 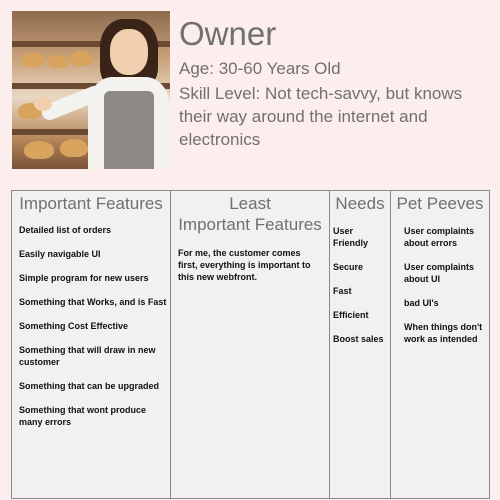 I want to click on list-item: Simple program for new users, so click(x=84, y=278).